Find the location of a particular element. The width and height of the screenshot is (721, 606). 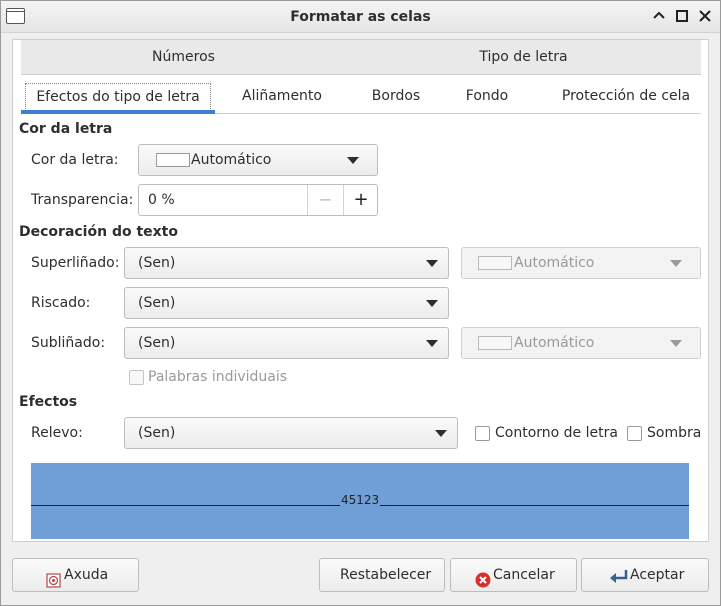

cancel-button: Cancelar is located at coordinates (513, 575).